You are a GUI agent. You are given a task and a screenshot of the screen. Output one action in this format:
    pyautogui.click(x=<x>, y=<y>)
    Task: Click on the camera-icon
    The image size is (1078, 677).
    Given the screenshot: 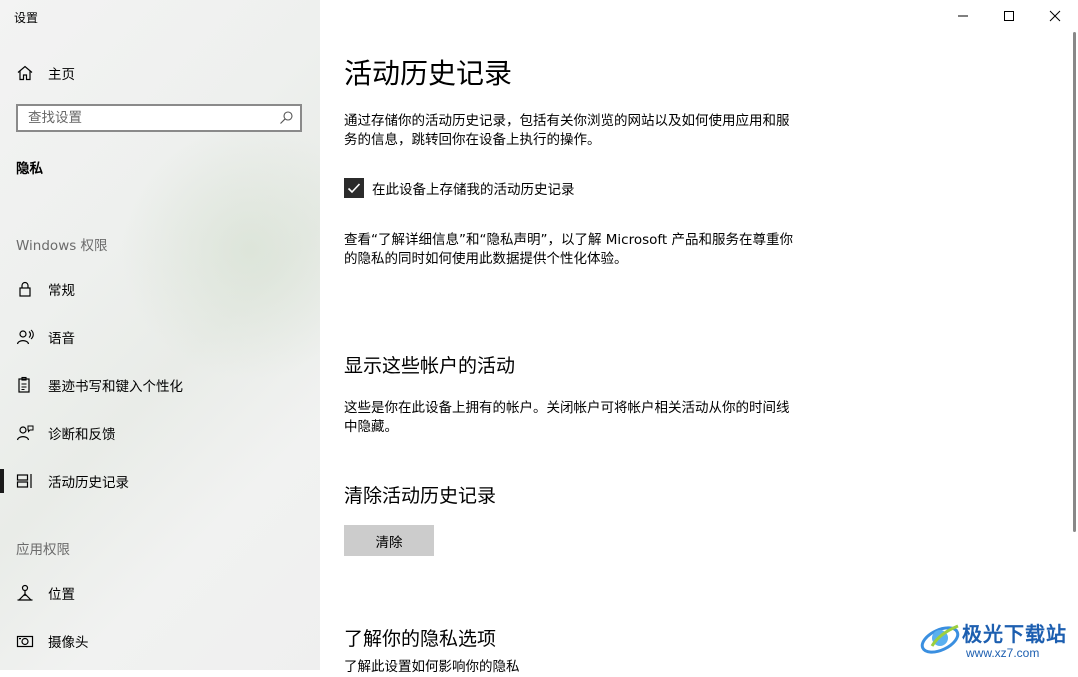 What is the action you would take?
    pyautogui.click(x=25, y=641)
    